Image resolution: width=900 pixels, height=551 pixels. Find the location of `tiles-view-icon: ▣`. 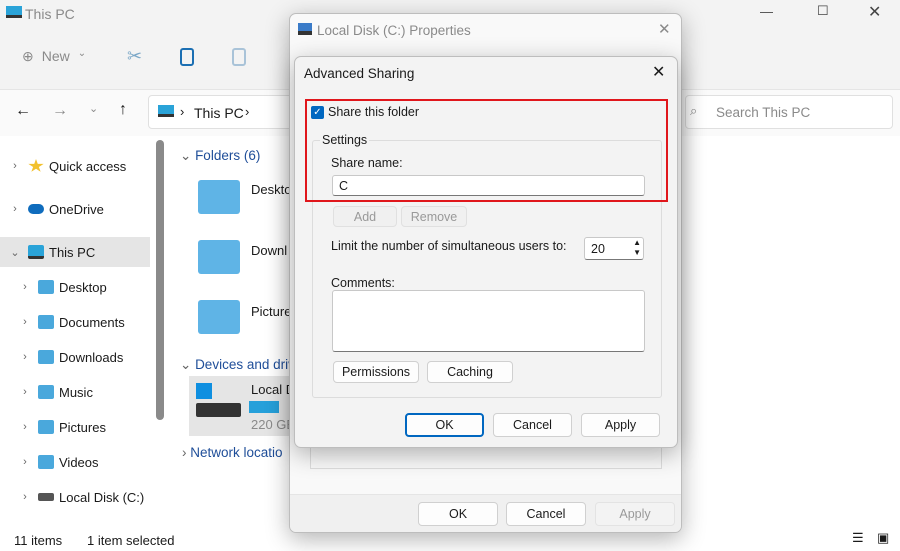

tiles-view-icon: ▣ is located at coordinates (883, 538).